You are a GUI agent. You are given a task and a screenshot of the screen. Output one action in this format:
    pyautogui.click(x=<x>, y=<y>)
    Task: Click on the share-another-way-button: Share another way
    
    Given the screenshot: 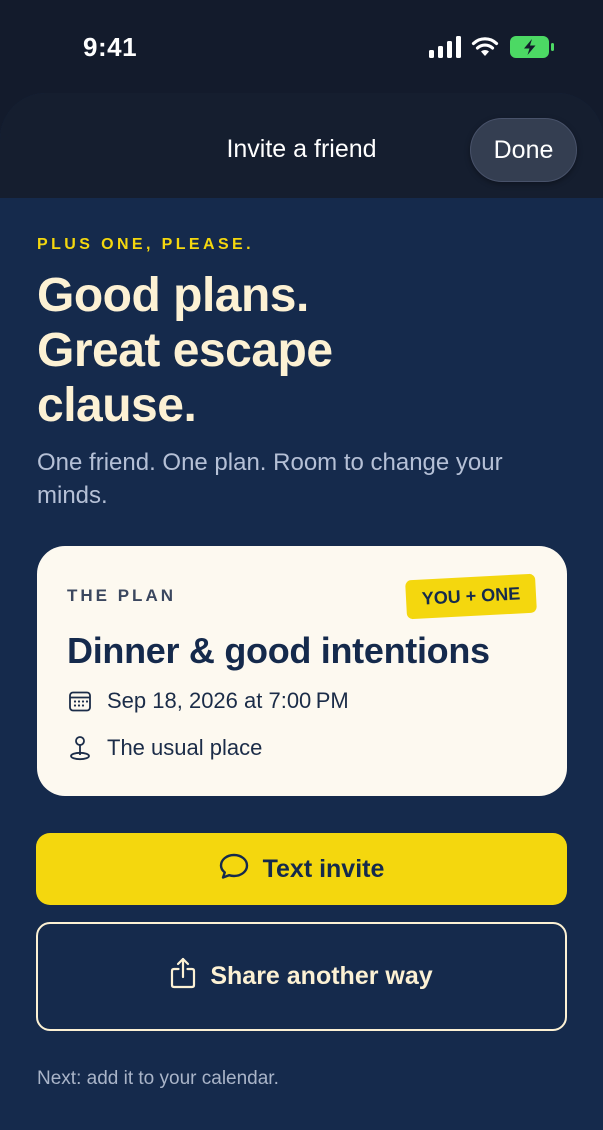 What is the action you would take?
    pyautogui.click(x=301, y=976)
    